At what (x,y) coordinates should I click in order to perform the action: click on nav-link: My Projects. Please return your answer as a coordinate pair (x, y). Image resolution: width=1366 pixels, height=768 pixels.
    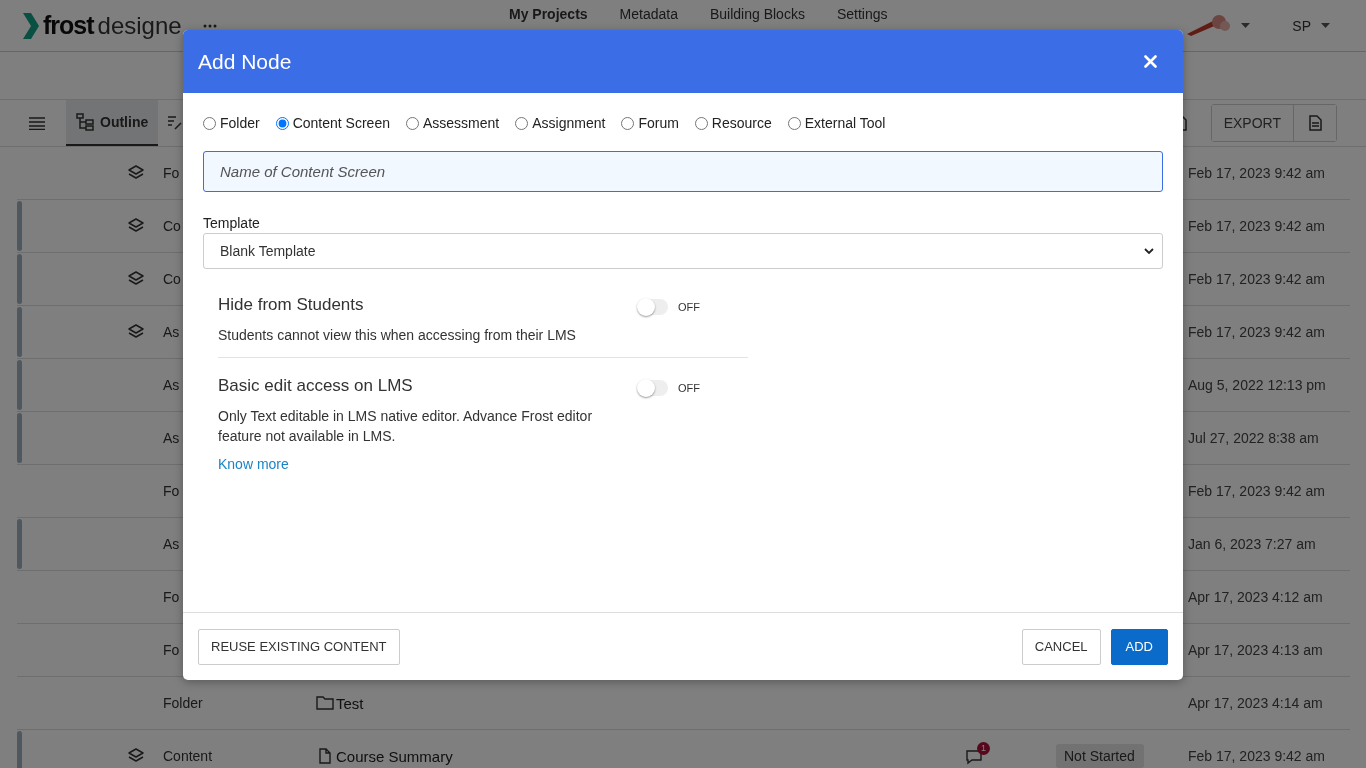
    Looking at the image, I should click on (548, 14).